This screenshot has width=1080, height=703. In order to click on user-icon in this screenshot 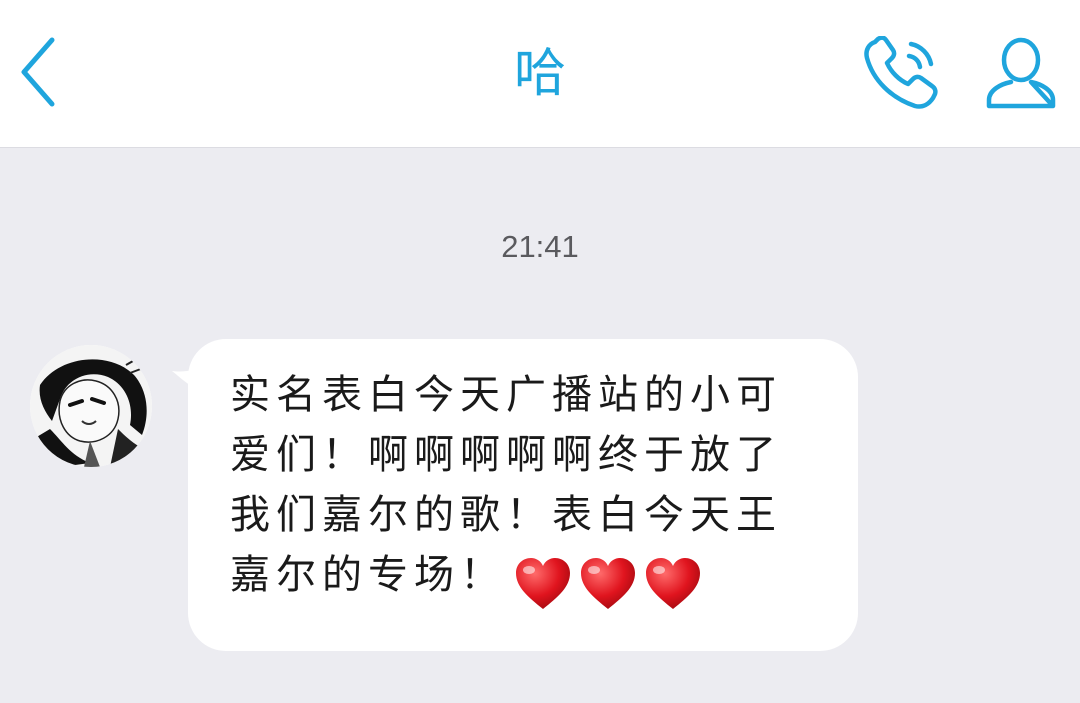, I will do `click(1021, 73)`.